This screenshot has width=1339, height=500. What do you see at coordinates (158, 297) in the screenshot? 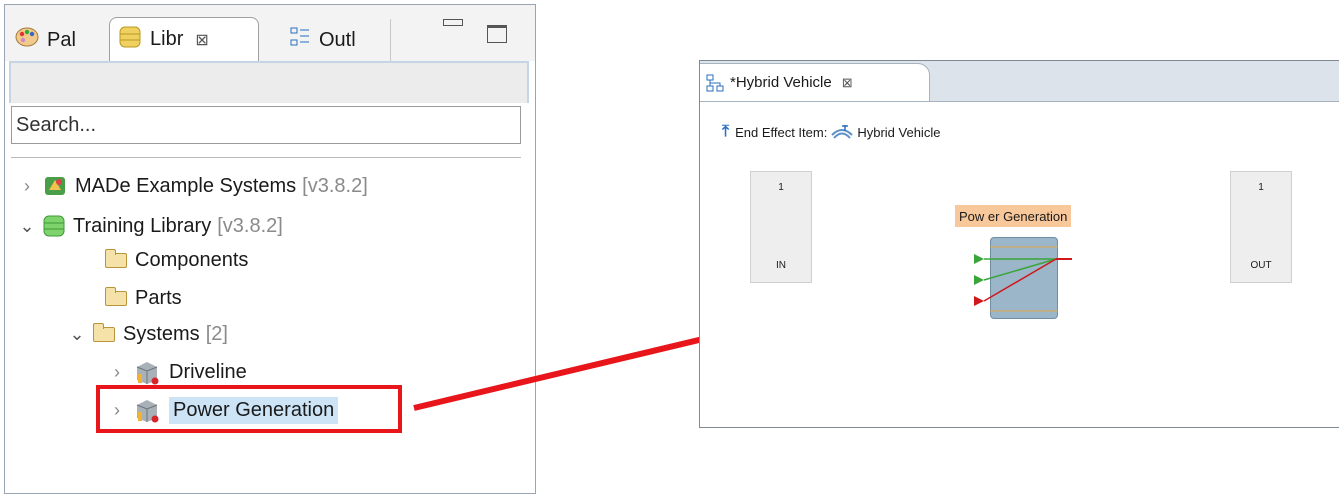
I see `tree-item-label: Parts` at bounding box center [158, 297].